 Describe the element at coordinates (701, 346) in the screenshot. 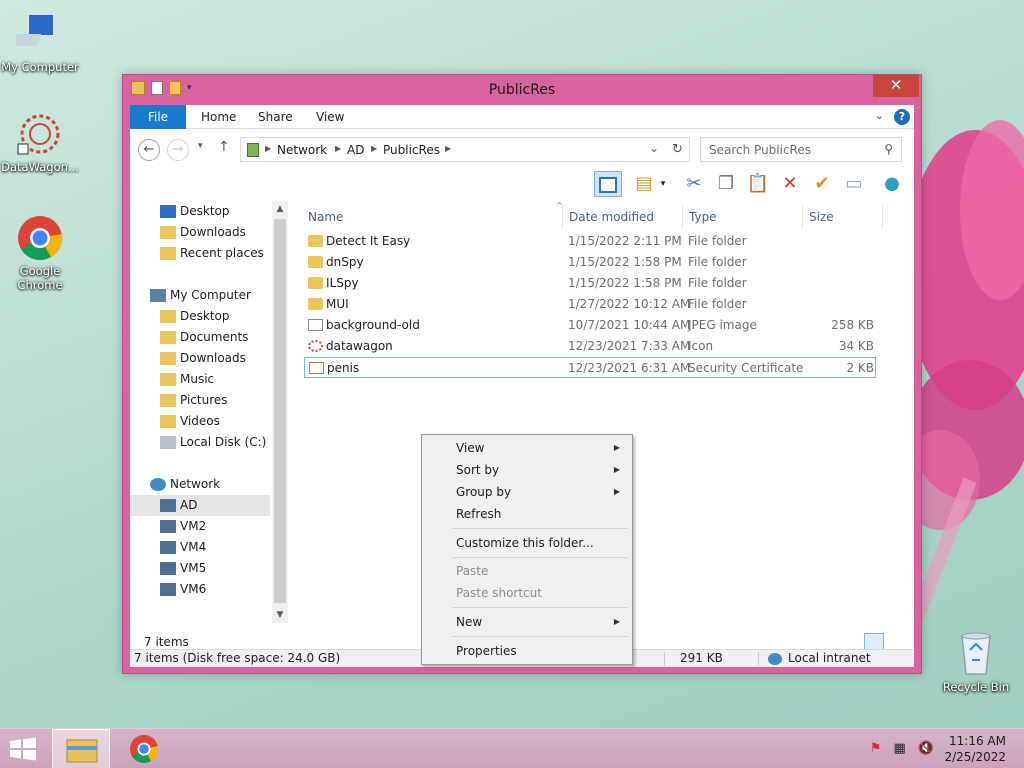

I see `file-type: Icon` at that location.